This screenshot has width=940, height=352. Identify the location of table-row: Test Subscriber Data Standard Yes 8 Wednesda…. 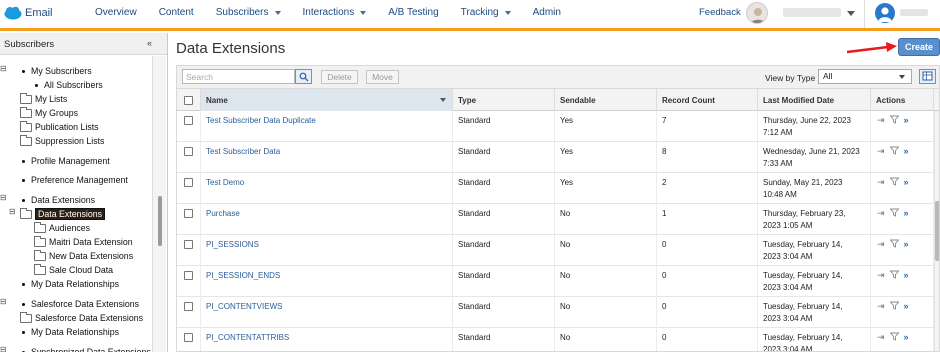
(558, 157).